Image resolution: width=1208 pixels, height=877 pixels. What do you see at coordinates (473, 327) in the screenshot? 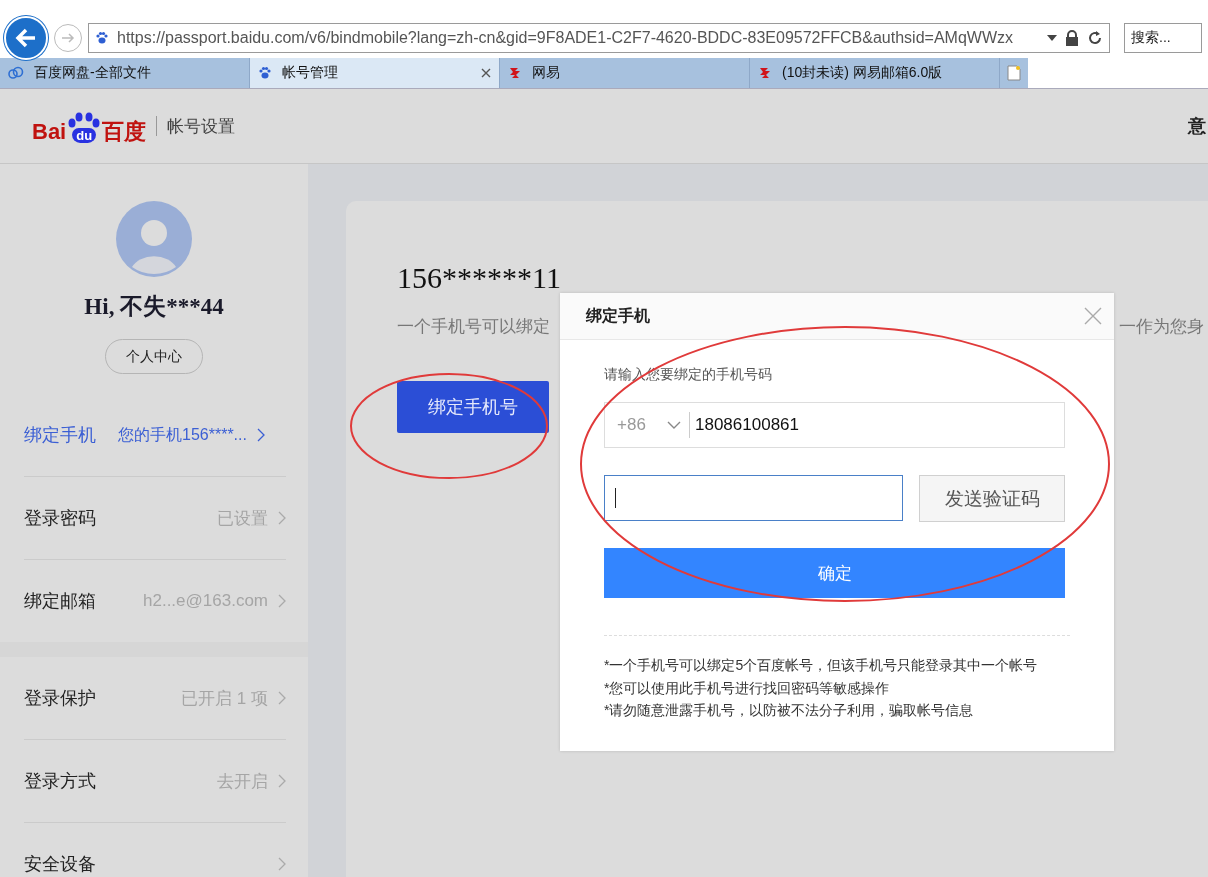
I see `description-text: 一个手机号可以绑定` at bounding box center [473, 327].